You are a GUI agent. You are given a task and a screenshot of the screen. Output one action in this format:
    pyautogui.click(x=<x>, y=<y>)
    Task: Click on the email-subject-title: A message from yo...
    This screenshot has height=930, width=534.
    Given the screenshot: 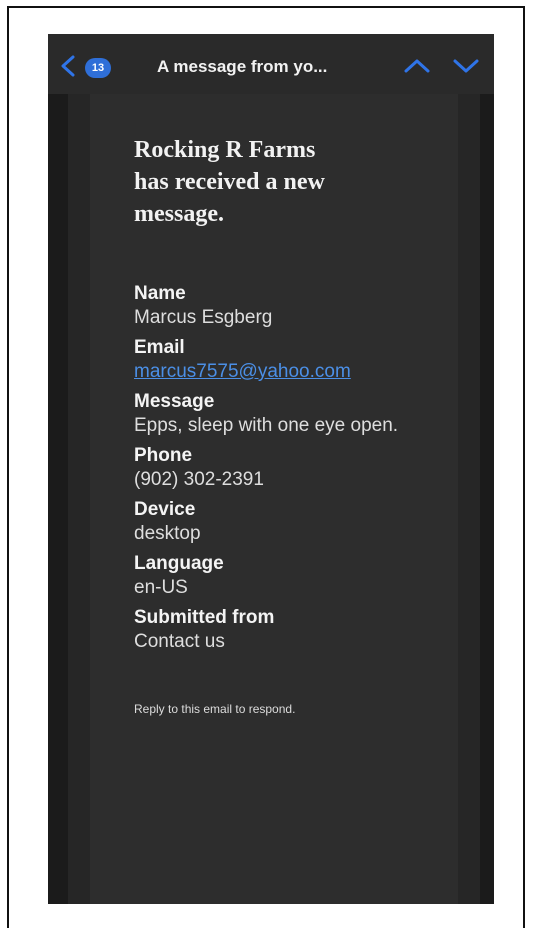 What is the action you would take?
    pyautogui.click(x=242, y=66)
    